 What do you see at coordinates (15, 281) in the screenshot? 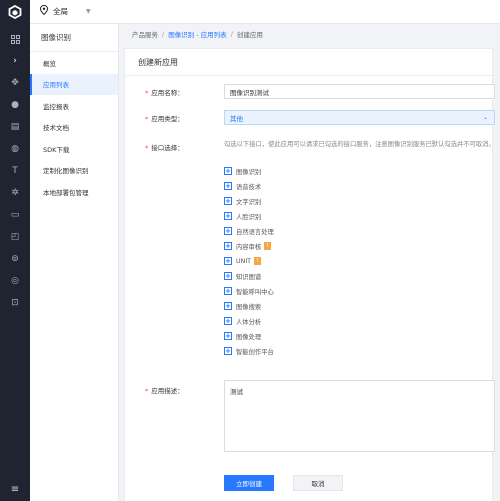
I see `target-icon: ◎` at bounding box center [15, 281].